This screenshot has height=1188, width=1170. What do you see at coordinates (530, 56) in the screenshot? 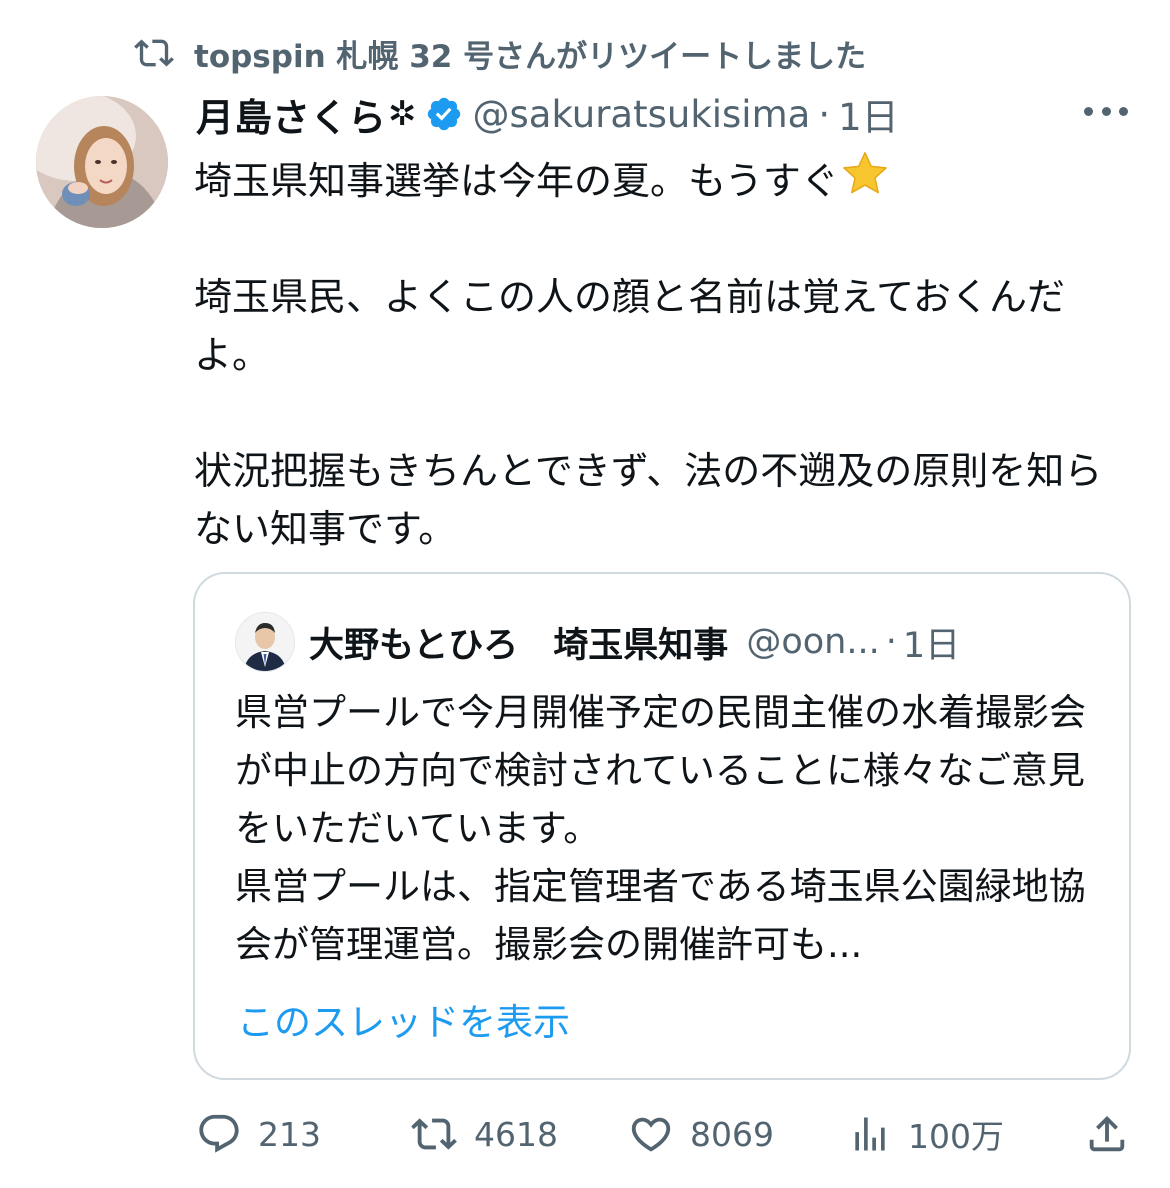
I see `retweet-banner-text: topspin 札幌 32 号さんがリツイートしました` at bounding box center [530, 56].